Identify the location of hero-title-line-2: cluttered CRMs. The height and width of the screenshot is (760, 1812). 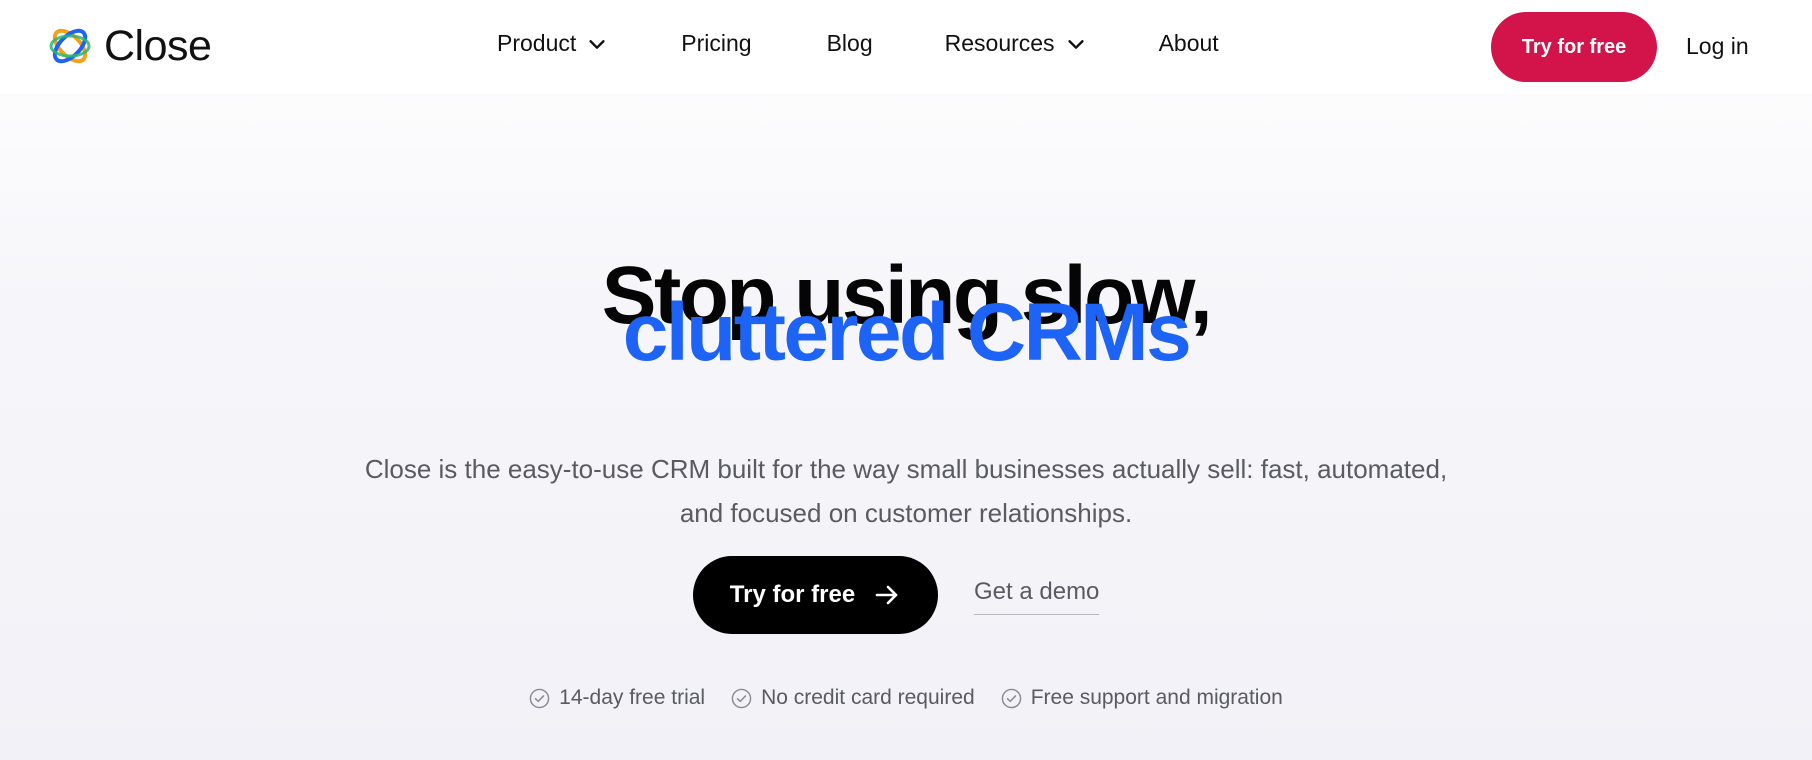
(907, 332).